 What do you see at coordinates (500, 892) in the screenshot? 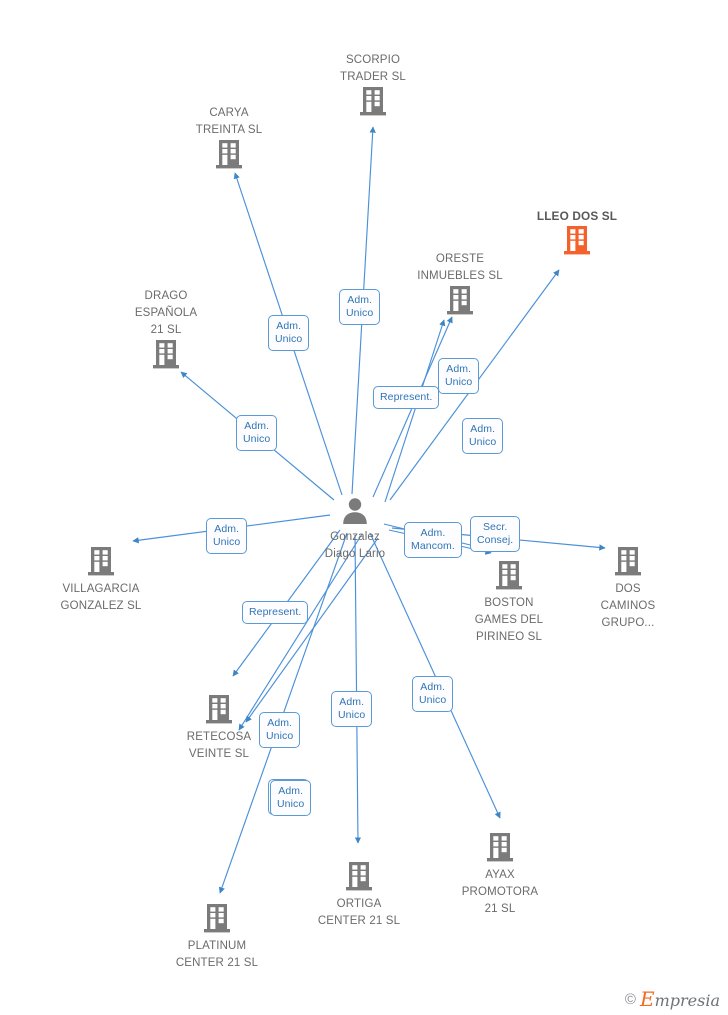
I see `company-label-ayax: AYAX PROMOTORA 21 SL` at bounding box center [500, 892].